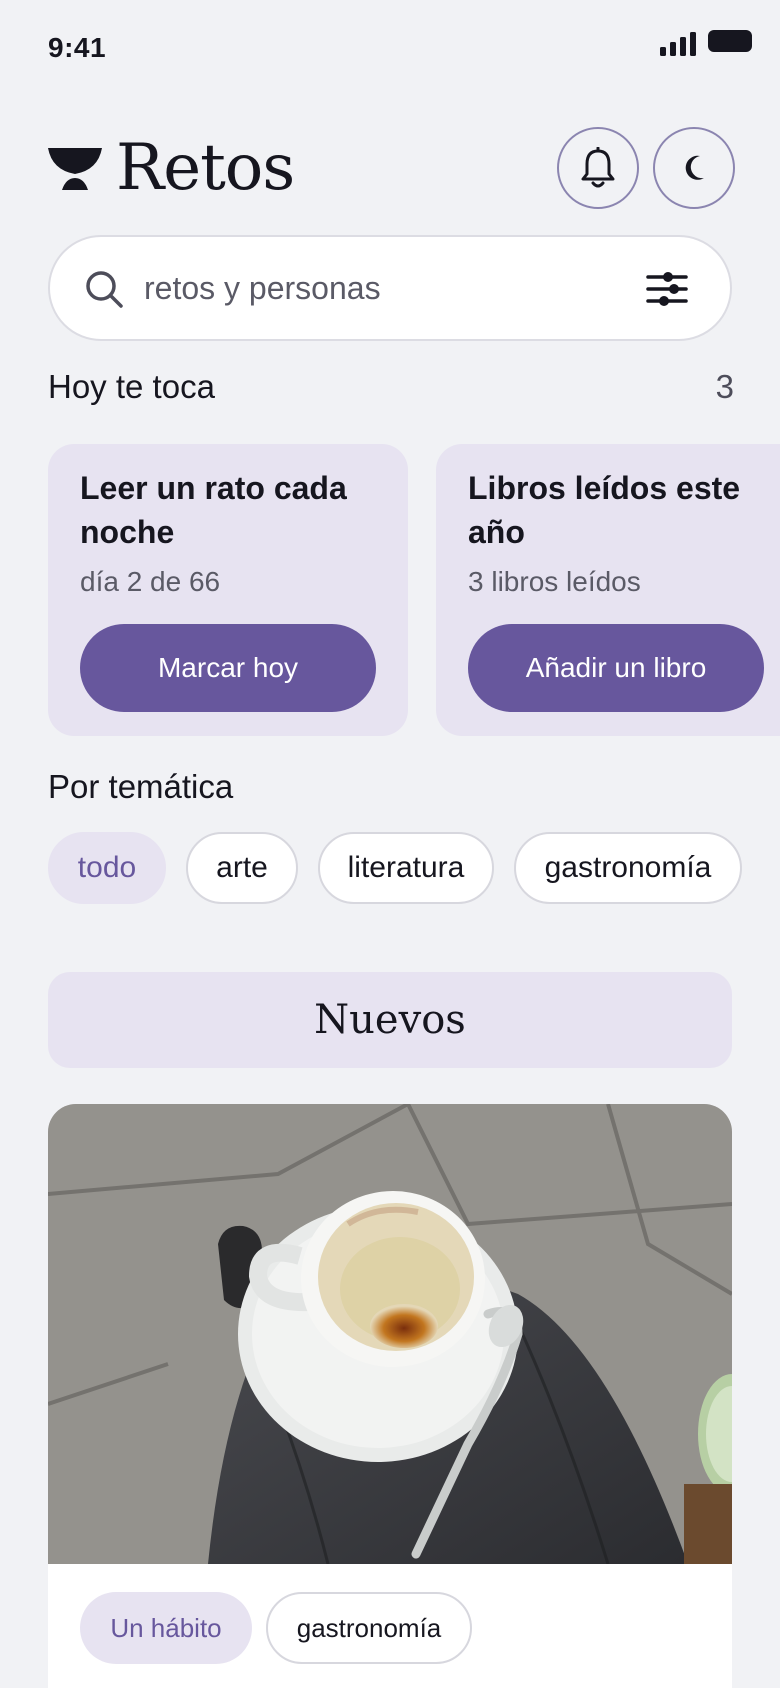 Image resolution: width=780 pixels, height=1688 pixels. What do you see at coordinates (678, 44) in the screenshot?
I see `signal-icon` at bounding box center [678, 44].